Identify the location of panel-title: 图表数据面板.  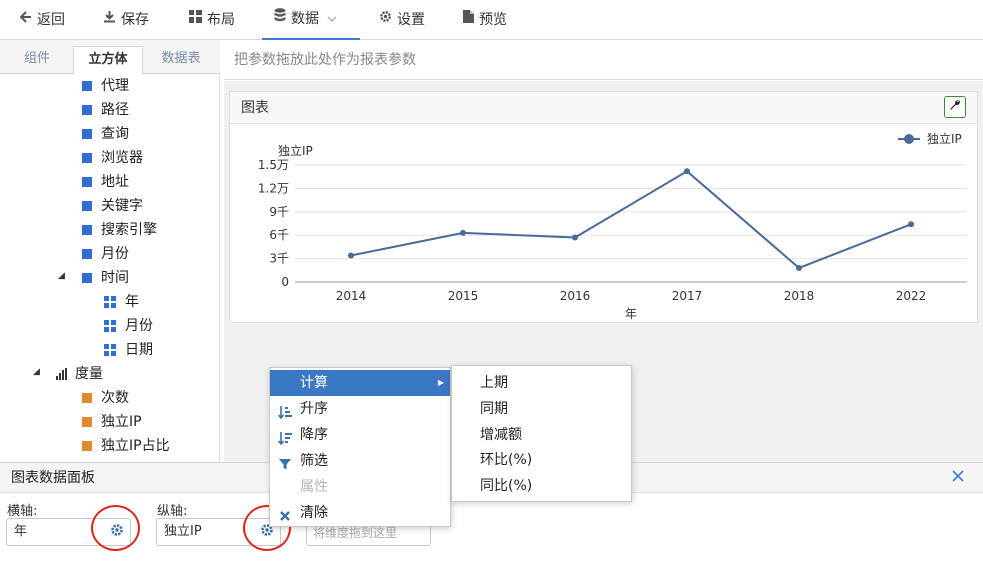
(53, 478).